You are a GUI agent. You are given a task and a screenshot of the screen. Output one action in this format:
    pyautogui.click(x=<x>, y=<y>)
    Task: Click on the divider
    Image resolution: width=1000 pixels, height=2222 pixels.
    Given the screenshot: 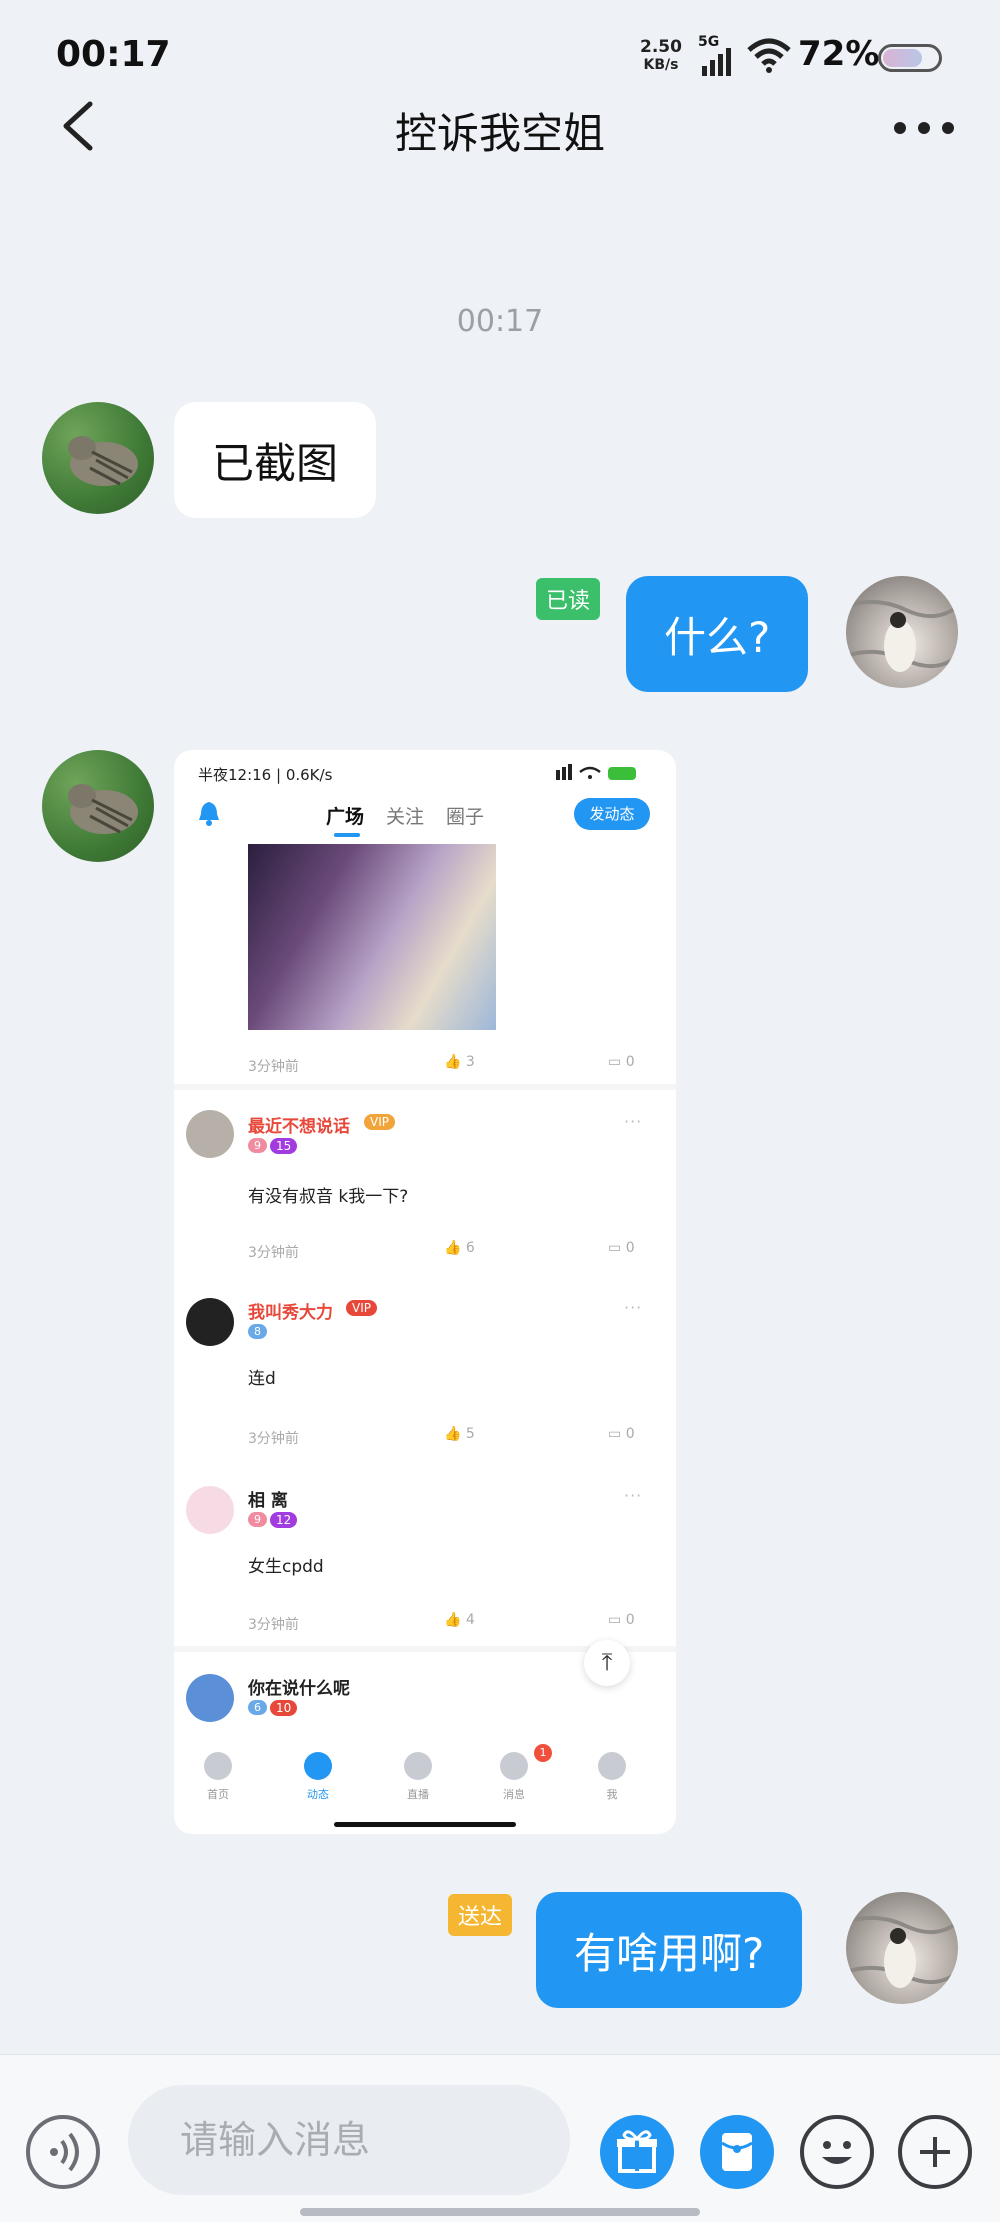 What is the action you would take?
    pyautogui.click(x=425, y=1087)
    